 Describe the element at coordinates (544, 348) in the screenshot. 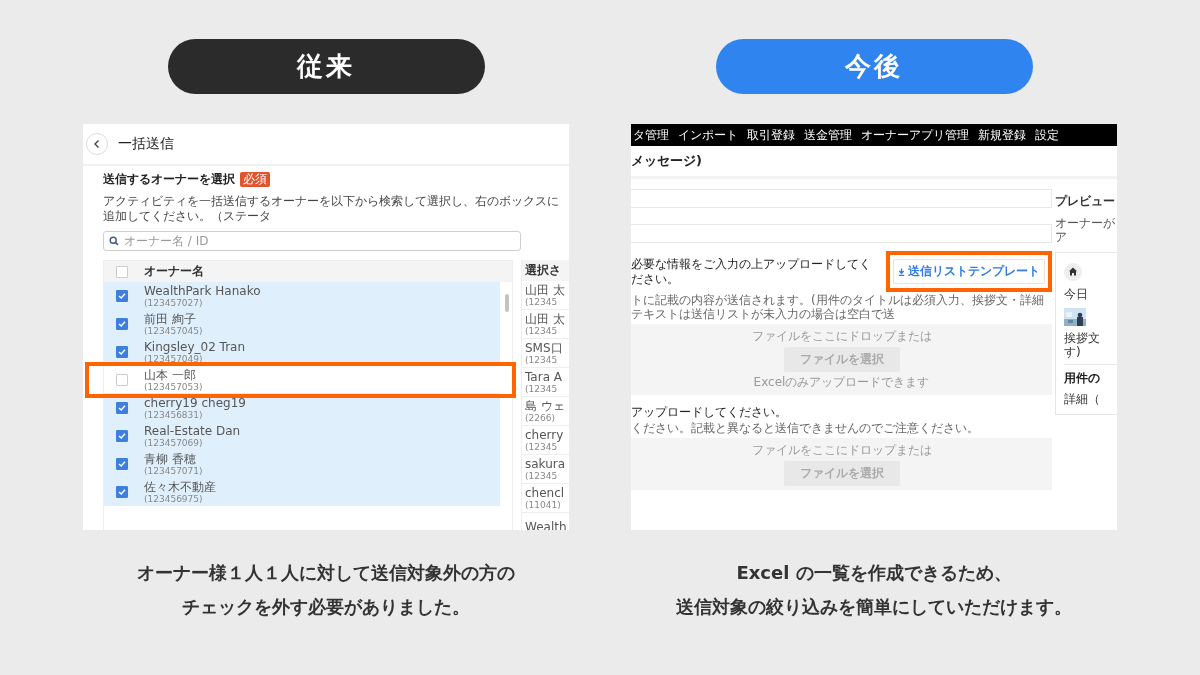

I see `owner-name: SMS口` at that location.